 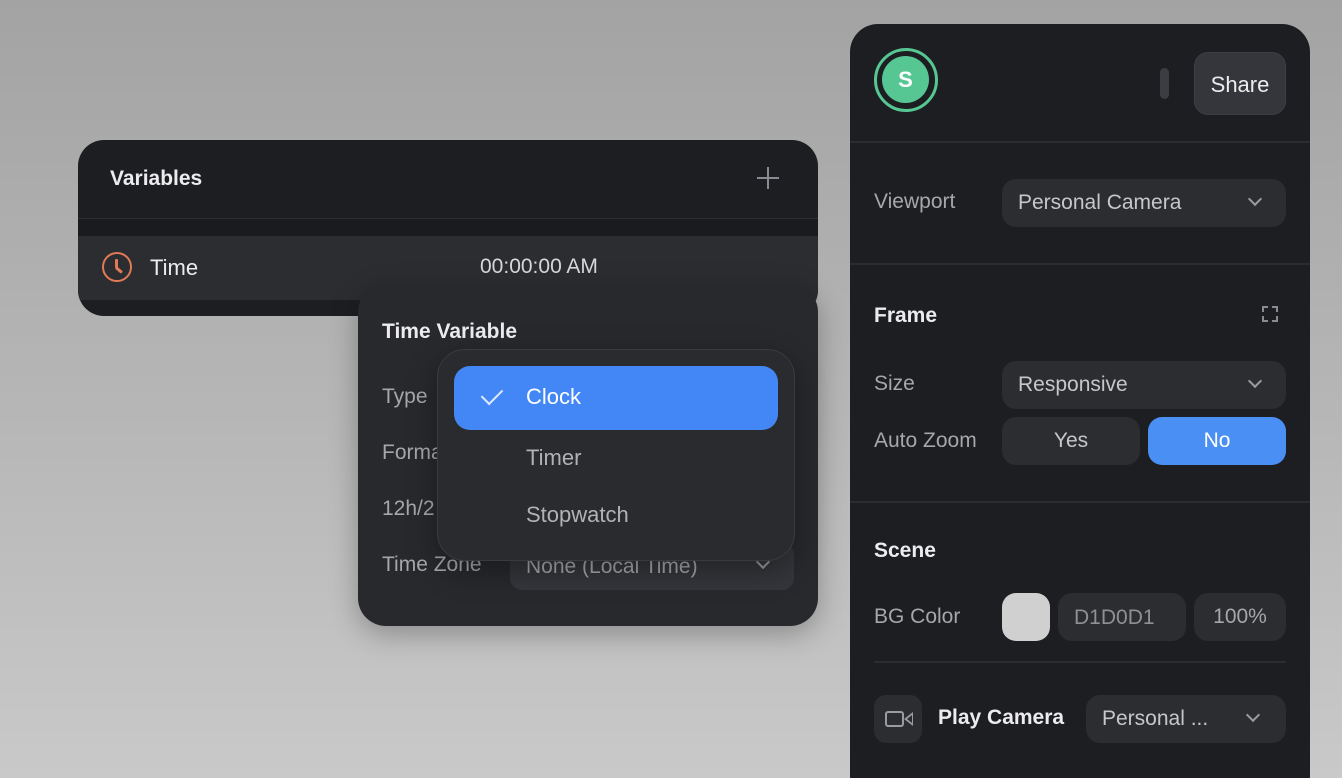 What do you see at coordinates (768, 178) in the screenshot?
I see `add-variable-icon` at bounding box center [768, 178].